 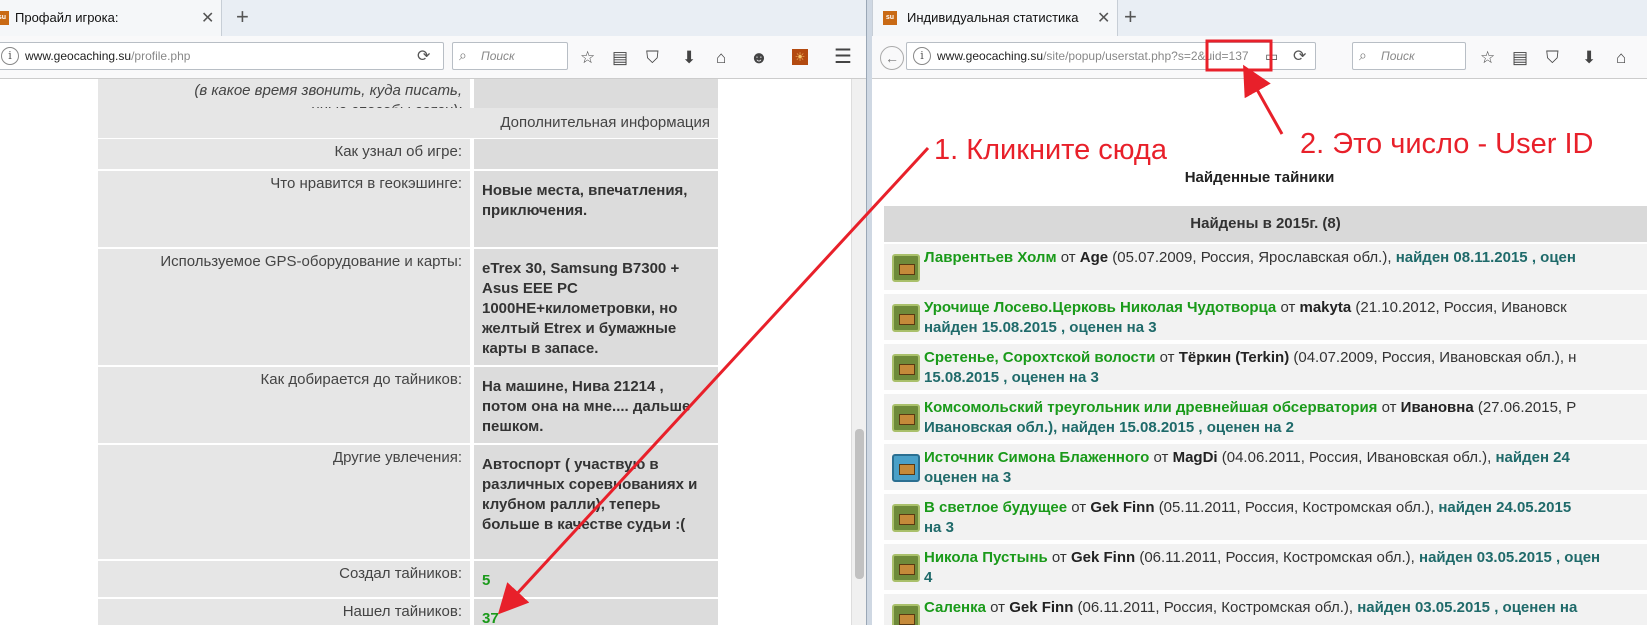 What do you see at coordinates (1050, 150) in the screenshot?
I see `annotation-step1: 1. Кликните сюда` at bounding box center [1050, 150].